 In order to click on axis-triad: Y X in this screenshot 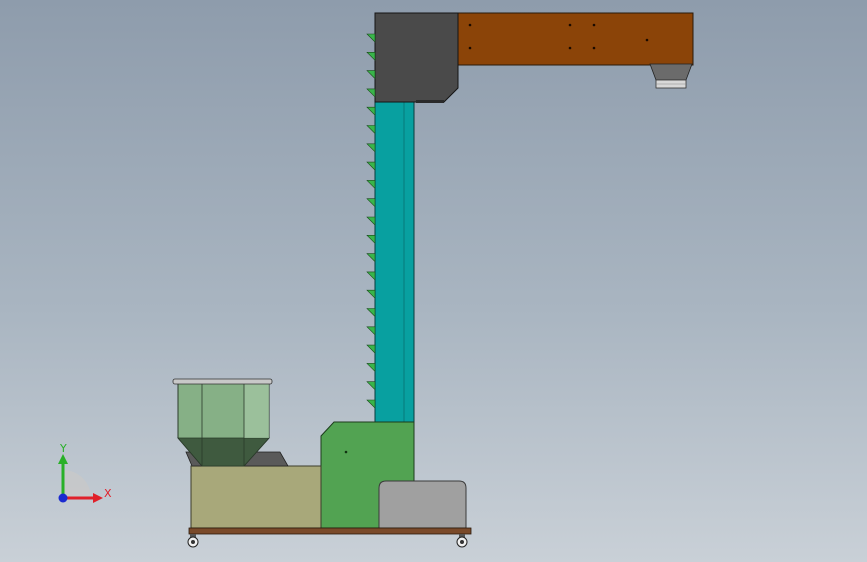, I will do `click(83, 475)`.